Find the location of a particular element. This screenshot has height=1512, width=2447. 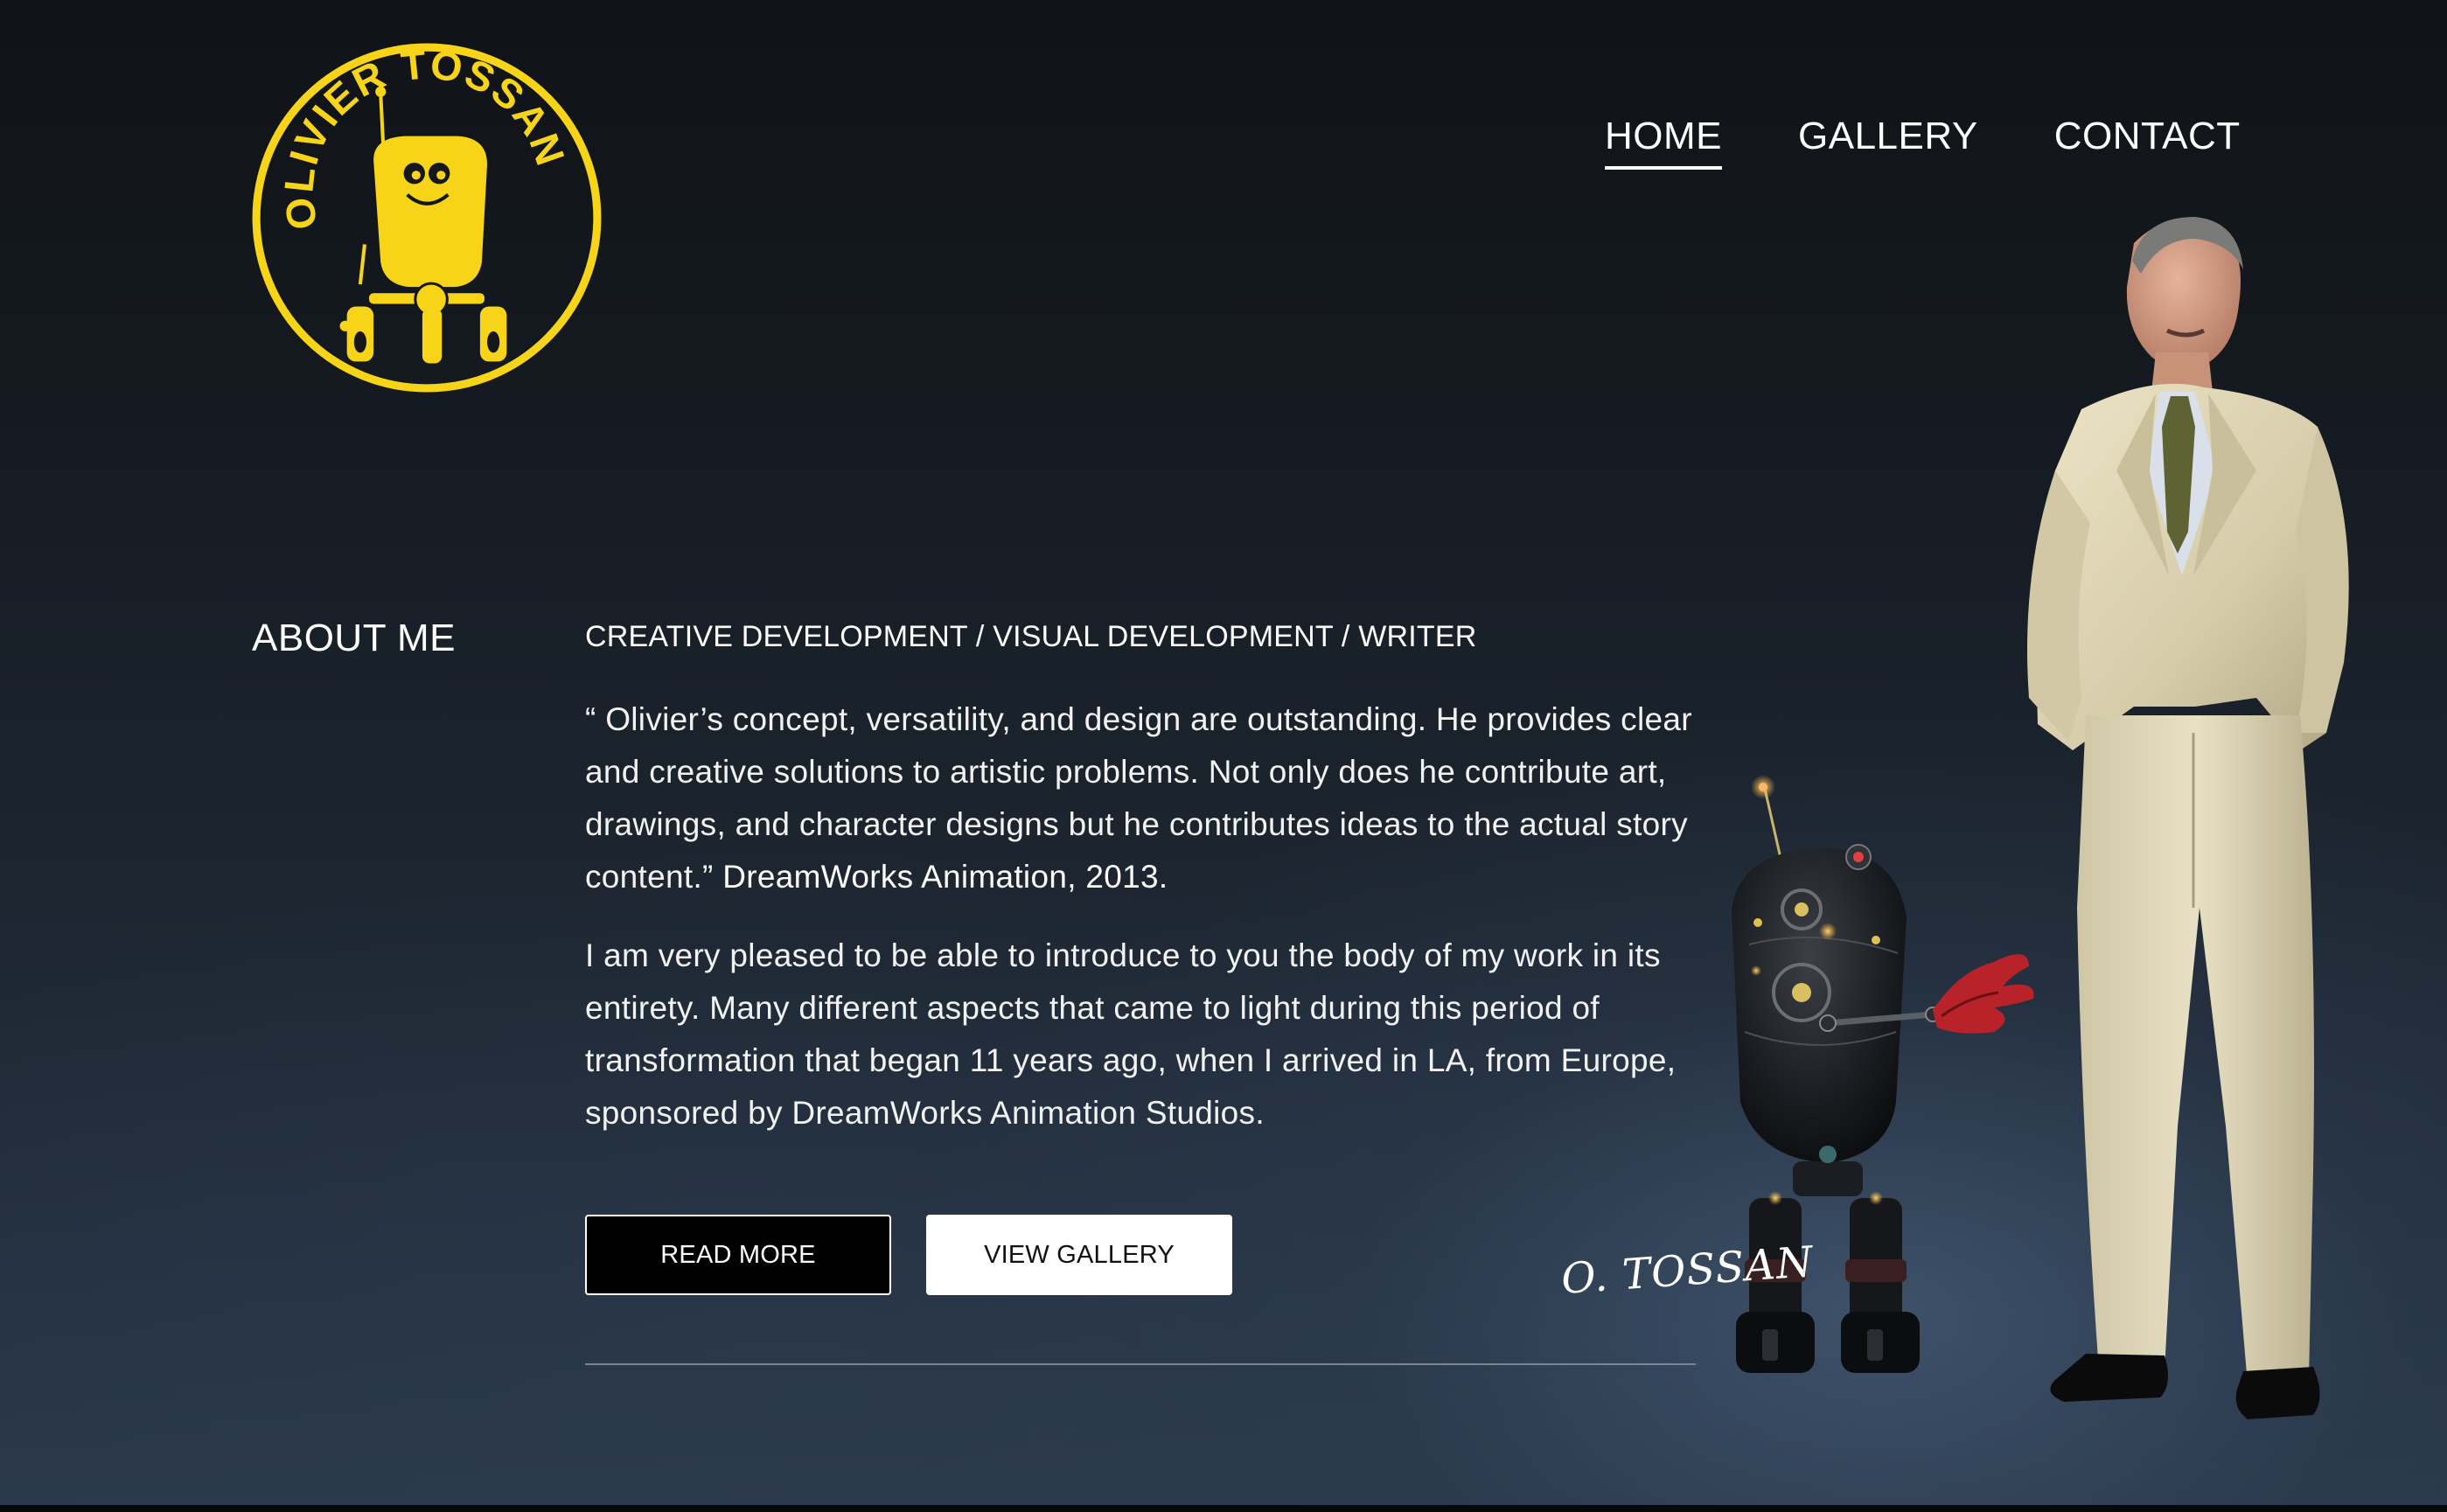

nav-contact: CONTACT is located at coordinates (2147, 143).